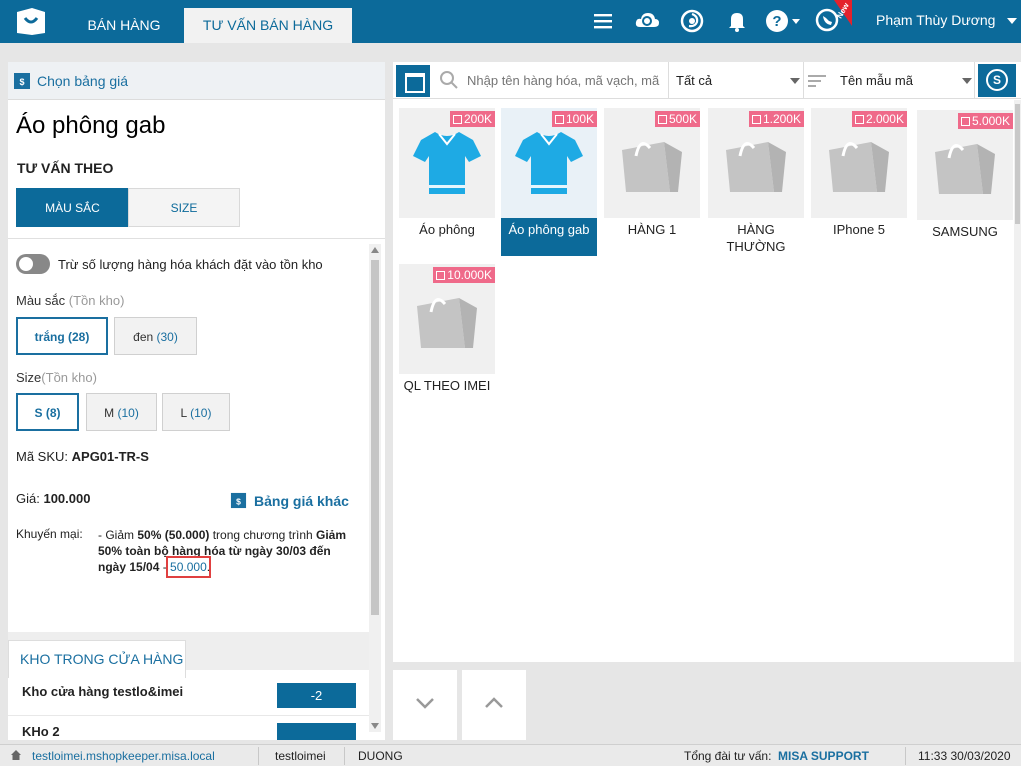 Image resolution: width=1021 pixels, height=766 pixels. What do you see at coordinates (188, 567) in the screenshot?
I see `promo-amount: 50.000` at bounding box center [188, 567].